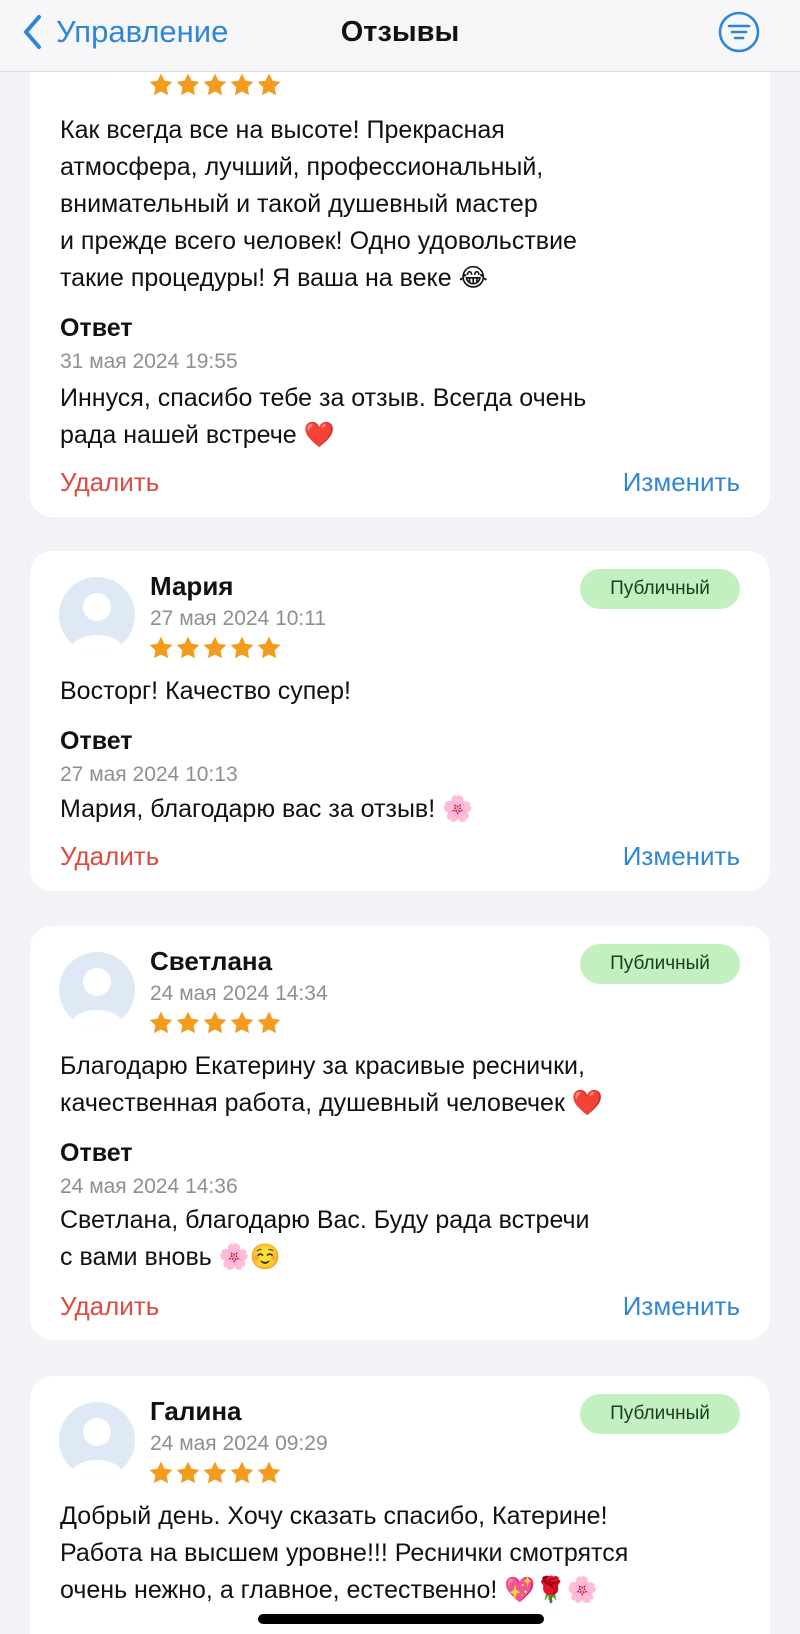  Describe the element at coordinates (239, 993) in the screenshot. I see `review-date: 24 мая 2024 14:34` at that location.